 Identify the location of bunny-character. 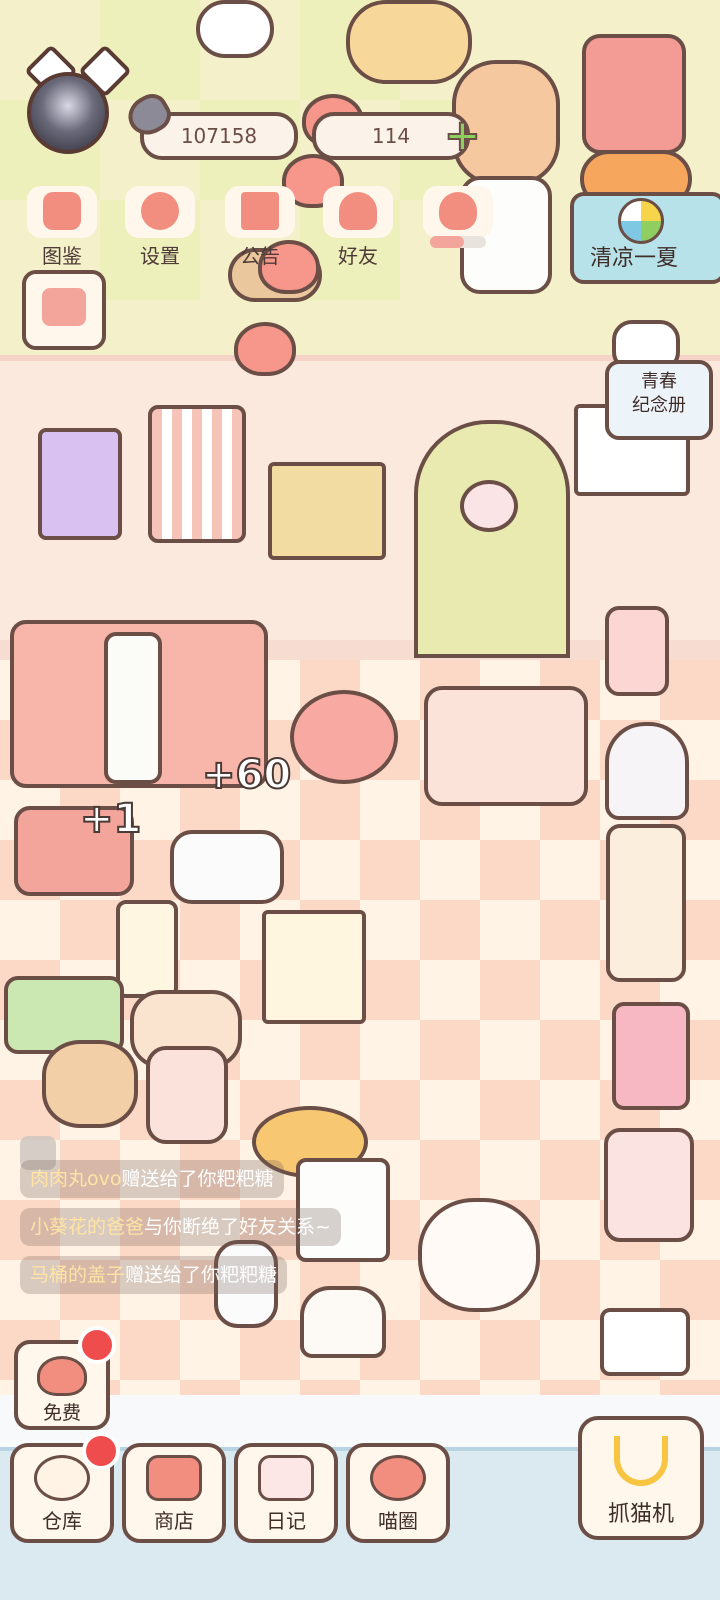
(235, 29).